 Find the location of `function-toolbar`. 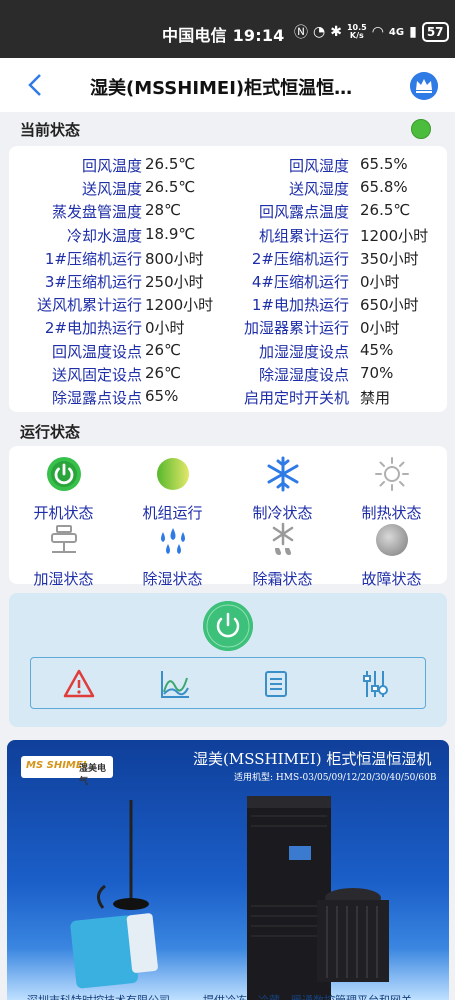

function-toolbar is located at coordinates (228, 683).